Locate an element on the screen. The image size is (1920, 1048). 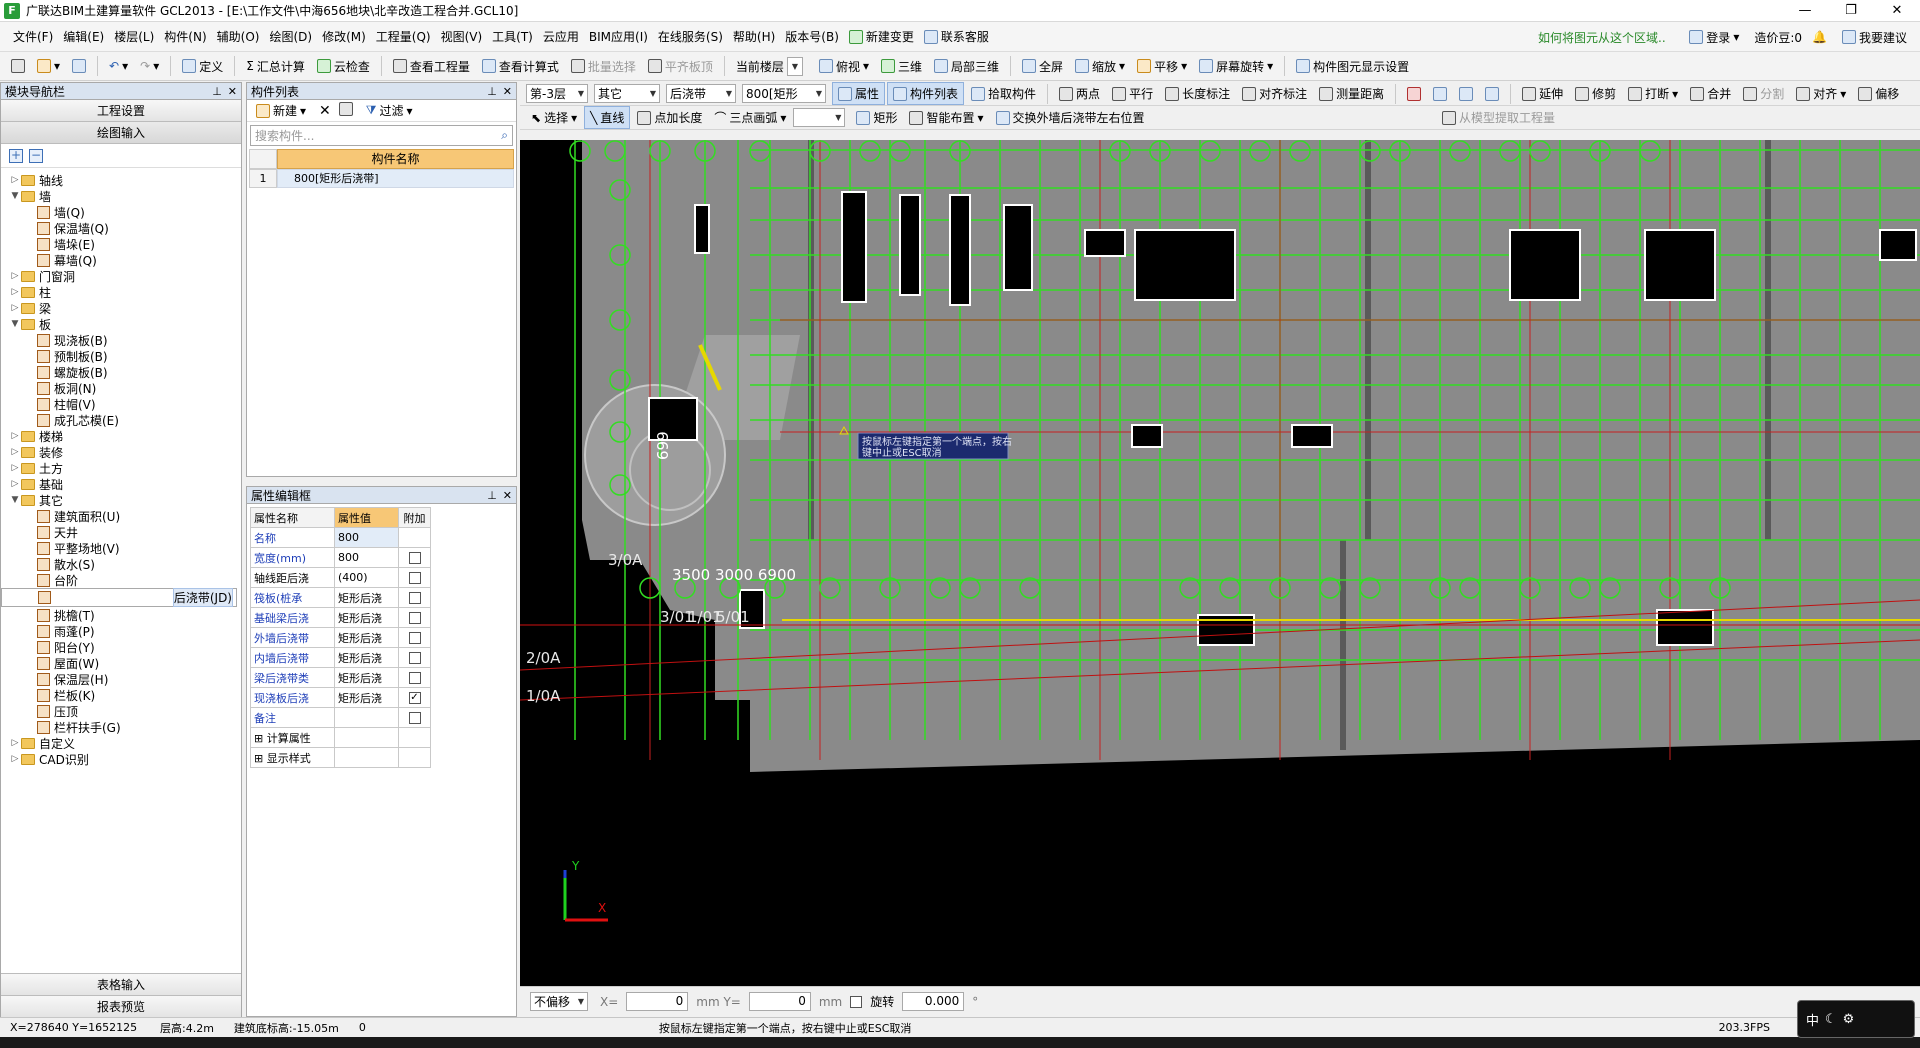
menu-edit: 编辑(E) is located at coordinates (83, 36).